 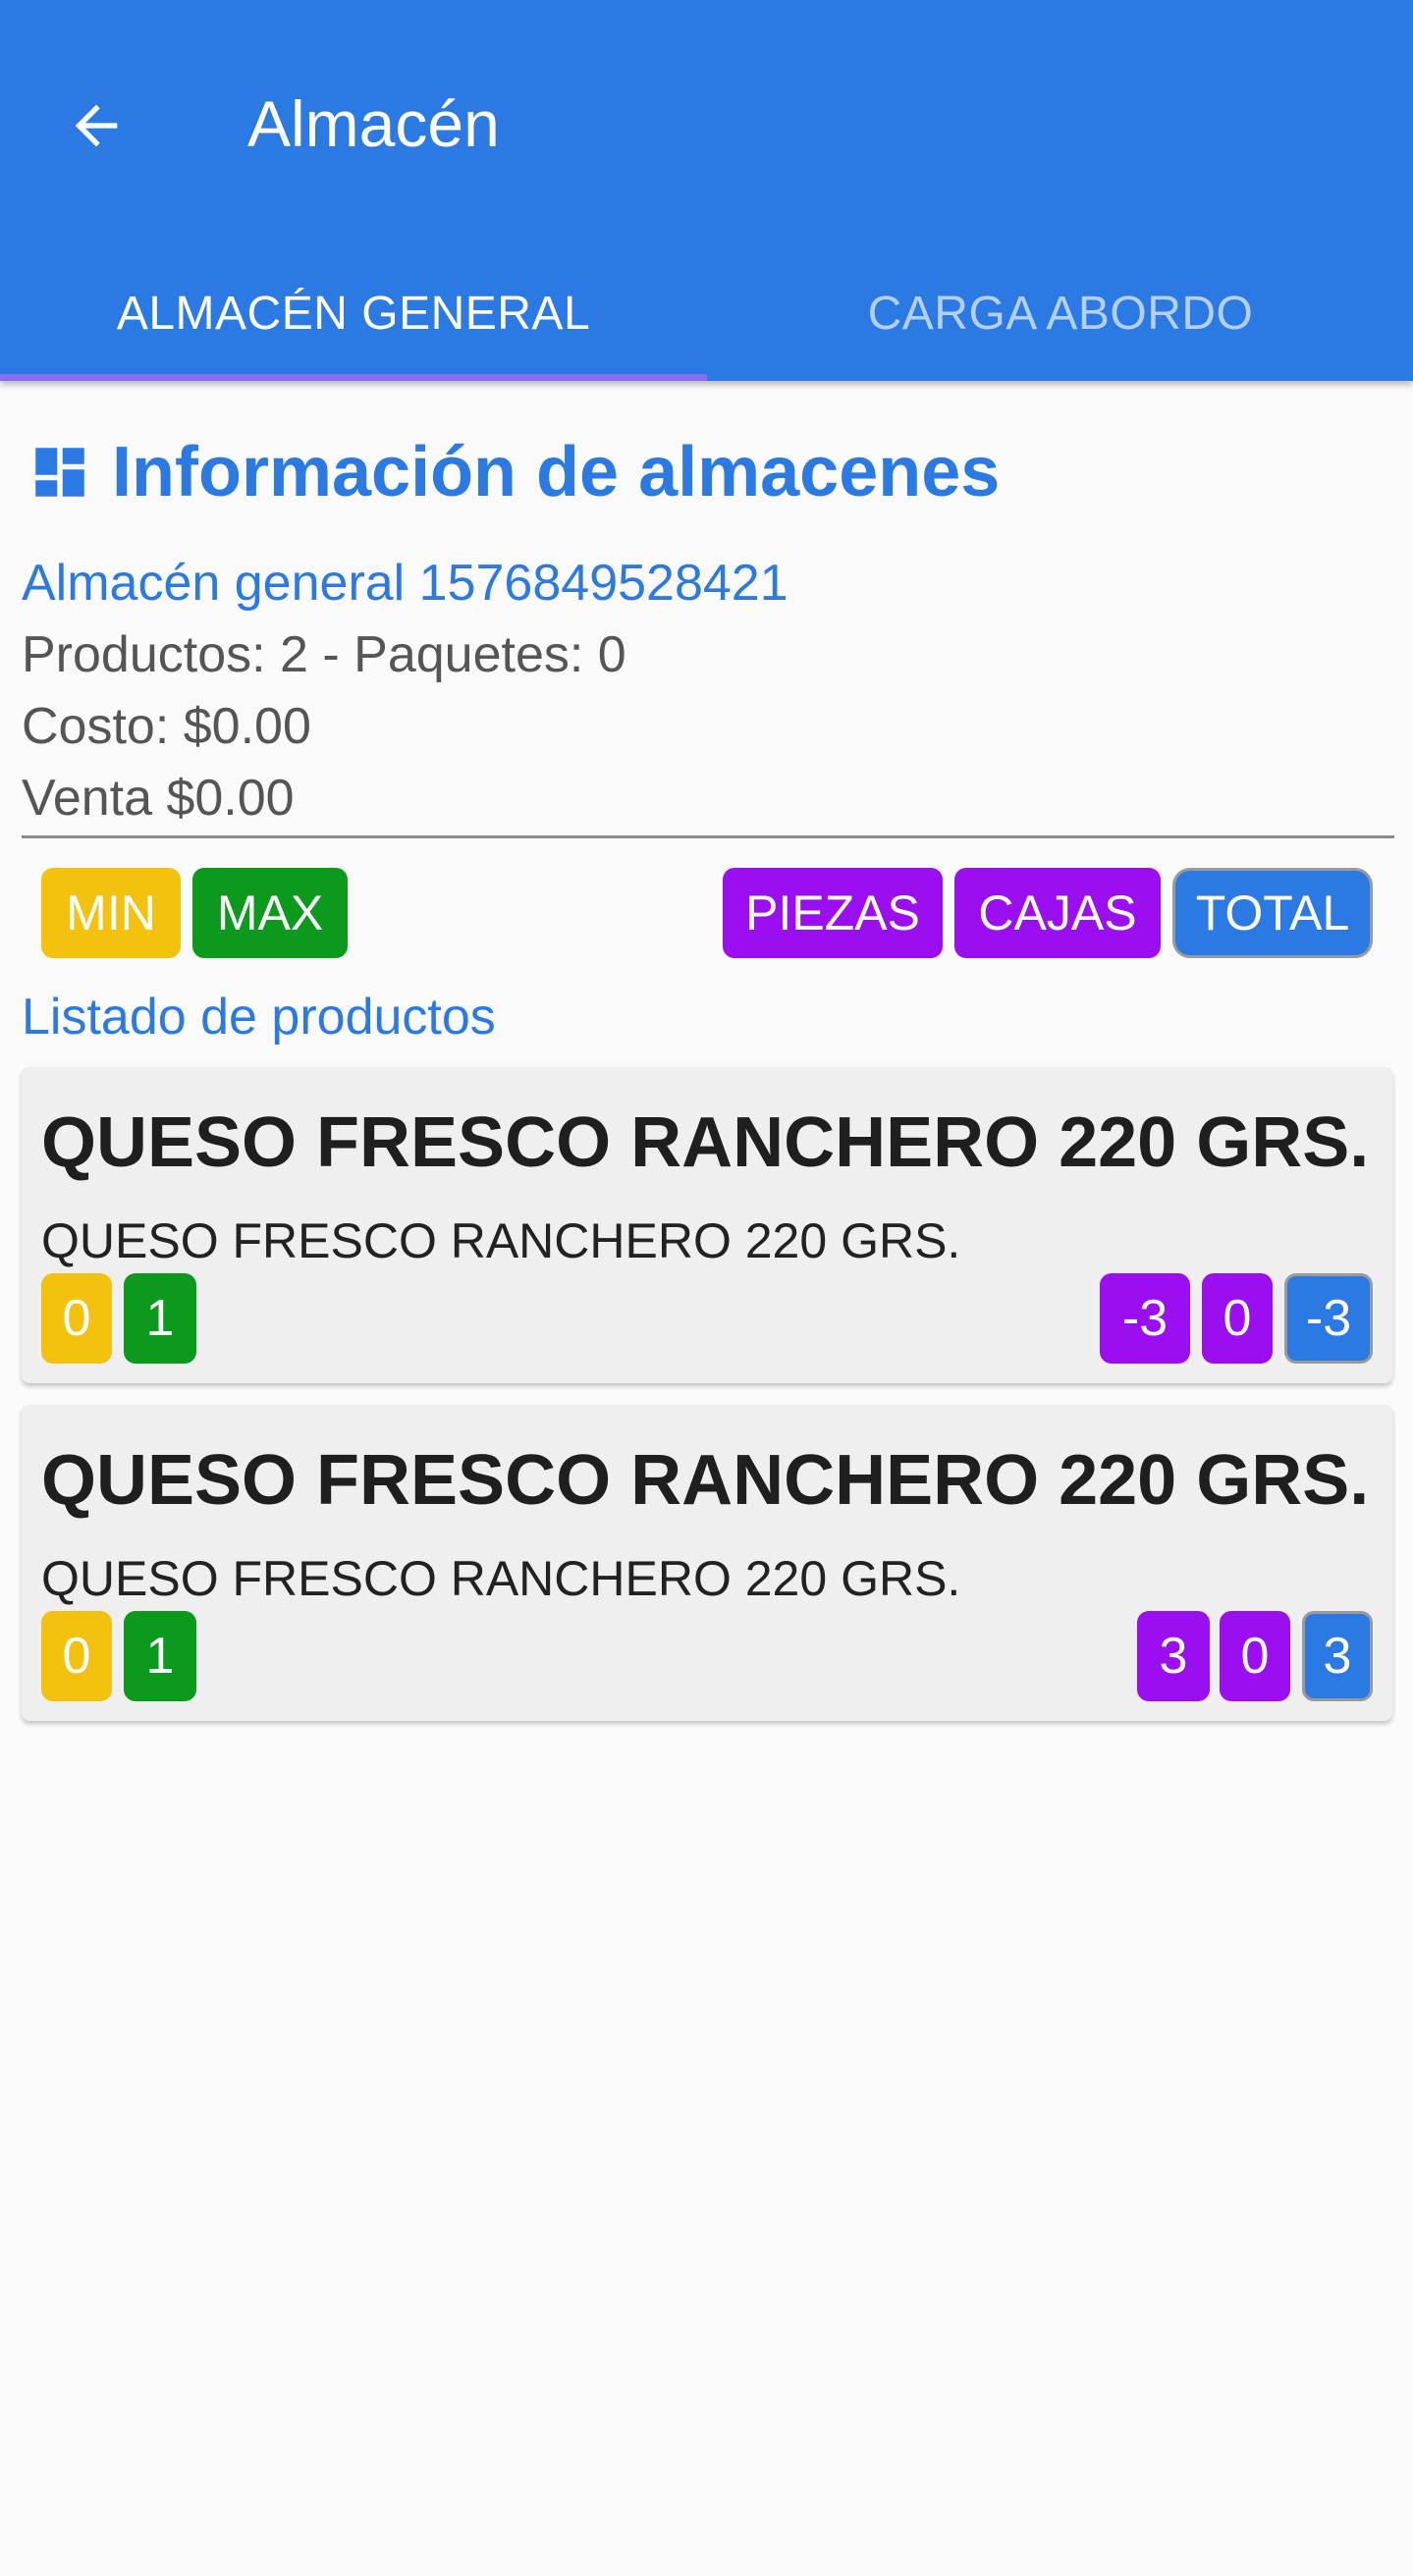 I want to click on tab-almacen-general: ALMACÉN GENERAL, so click(x=353, y=313).